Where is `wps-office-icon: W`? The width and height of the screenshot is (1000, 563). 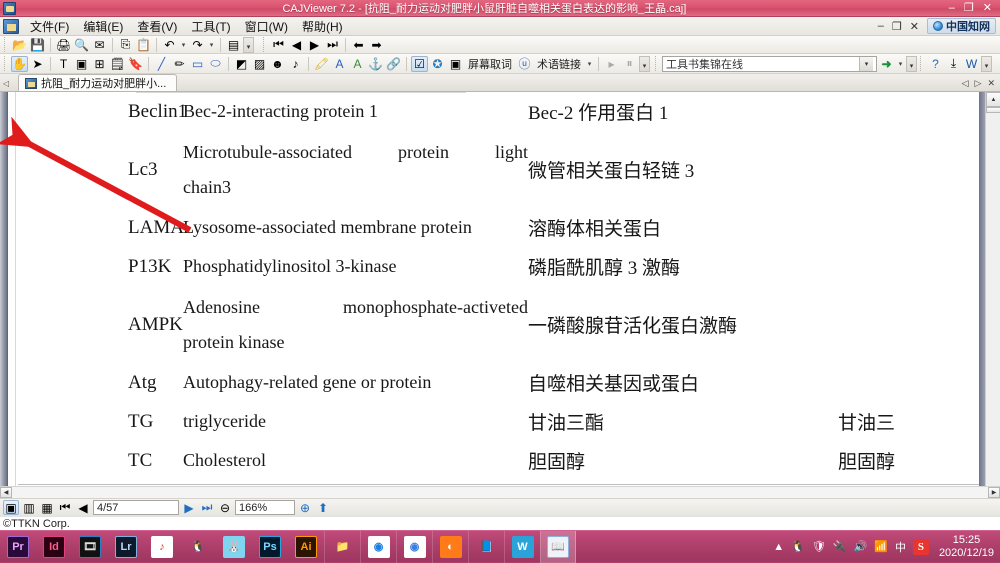 wps-office-icon: W is located at coordinates (522, 546).